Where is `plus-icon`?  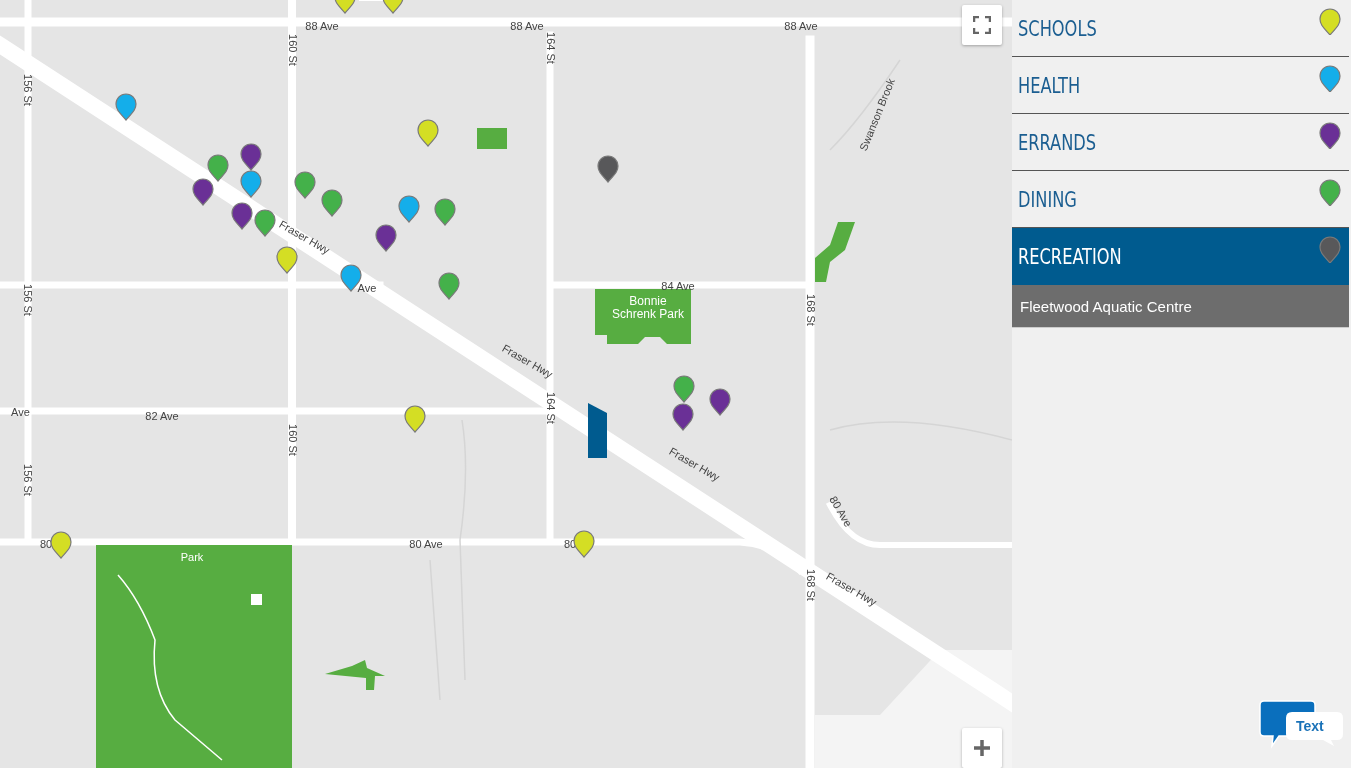 plus-icon is located at coordinates (982, 748).